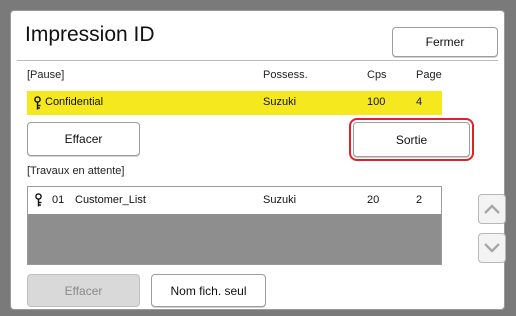  Describe the element at coordinates (376, 102) in the screenshot. I see `paused-job-copies: 100` at that location.